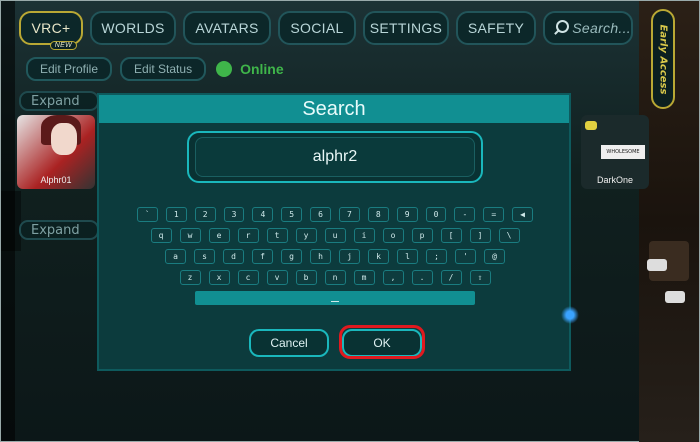 This screenshot has width=700, height=442. I want to click on keyboard-key: z, so click(190, 277).